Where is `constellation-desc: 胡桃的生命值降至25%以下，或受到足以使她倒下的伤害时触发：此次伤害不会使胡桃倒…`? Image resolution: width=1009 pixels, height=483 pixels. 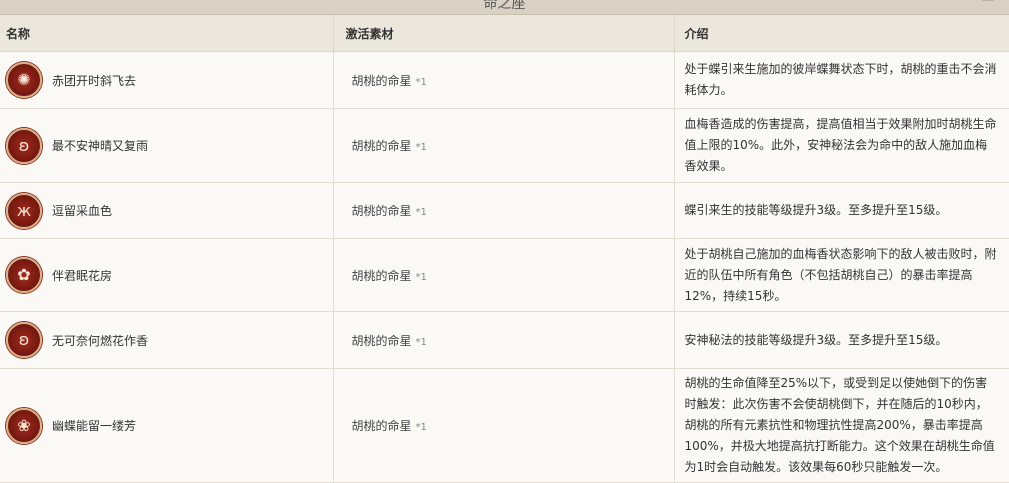
constellation-desc: 胡桃的生命值降至25%以下，或受到足以使她倒下的伤害时触发：此次伤害不会使胡桃倒… is located at coordinates (841, 425).